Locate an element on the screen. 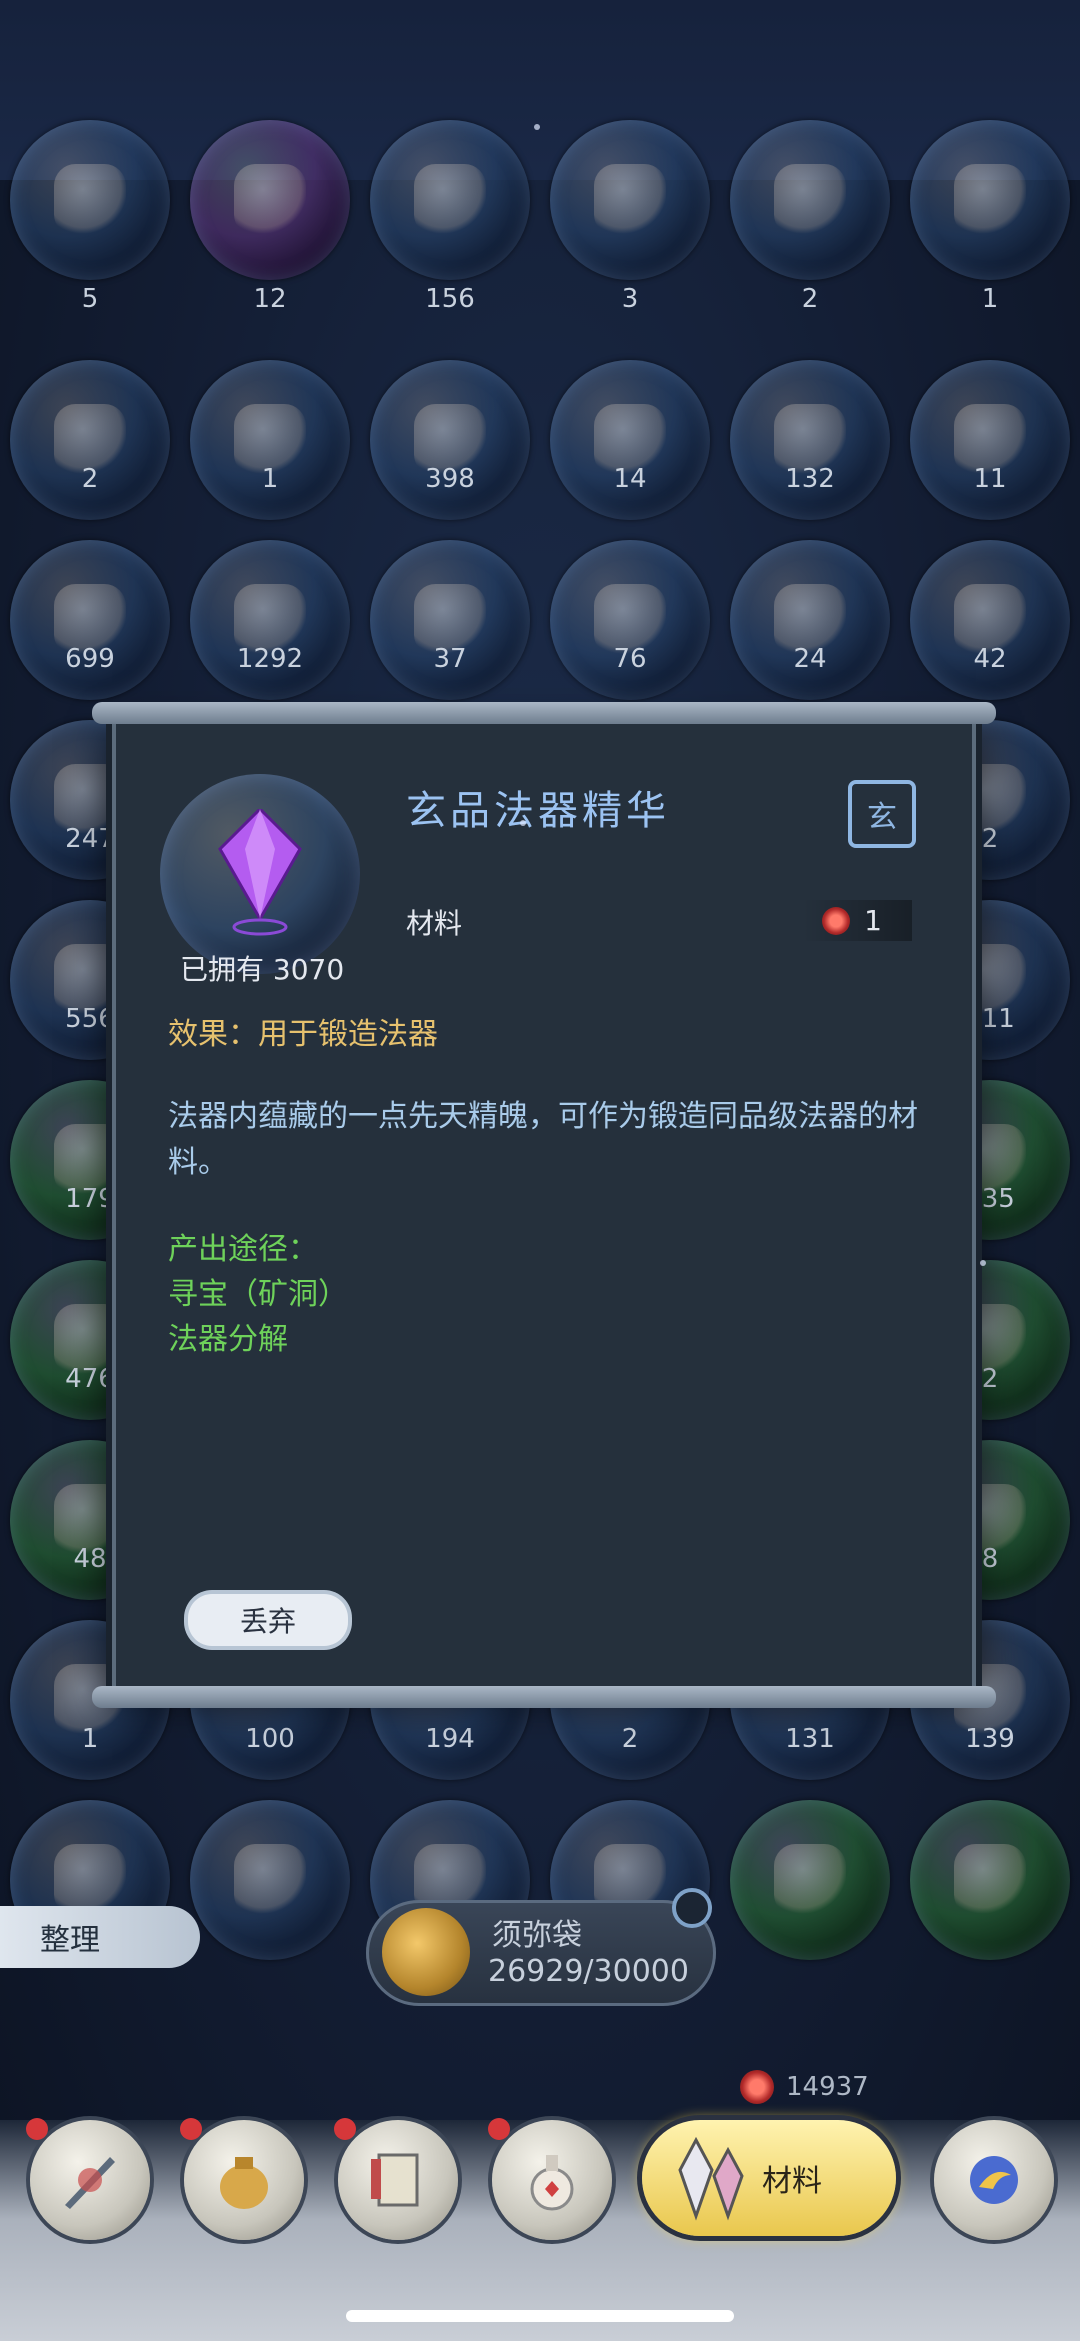  sort-button: 整理 is located at coordinates (100, 1937).